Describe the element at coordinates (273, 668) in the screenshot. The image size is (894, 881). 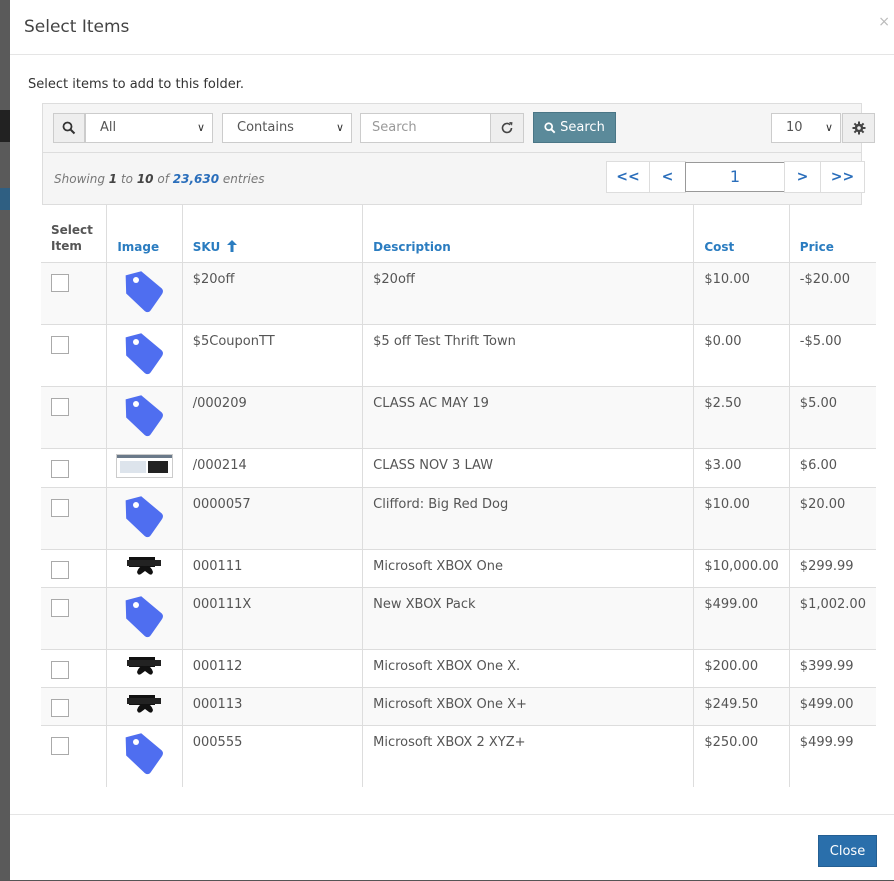
I see `sku-cell: 000112` at that location.